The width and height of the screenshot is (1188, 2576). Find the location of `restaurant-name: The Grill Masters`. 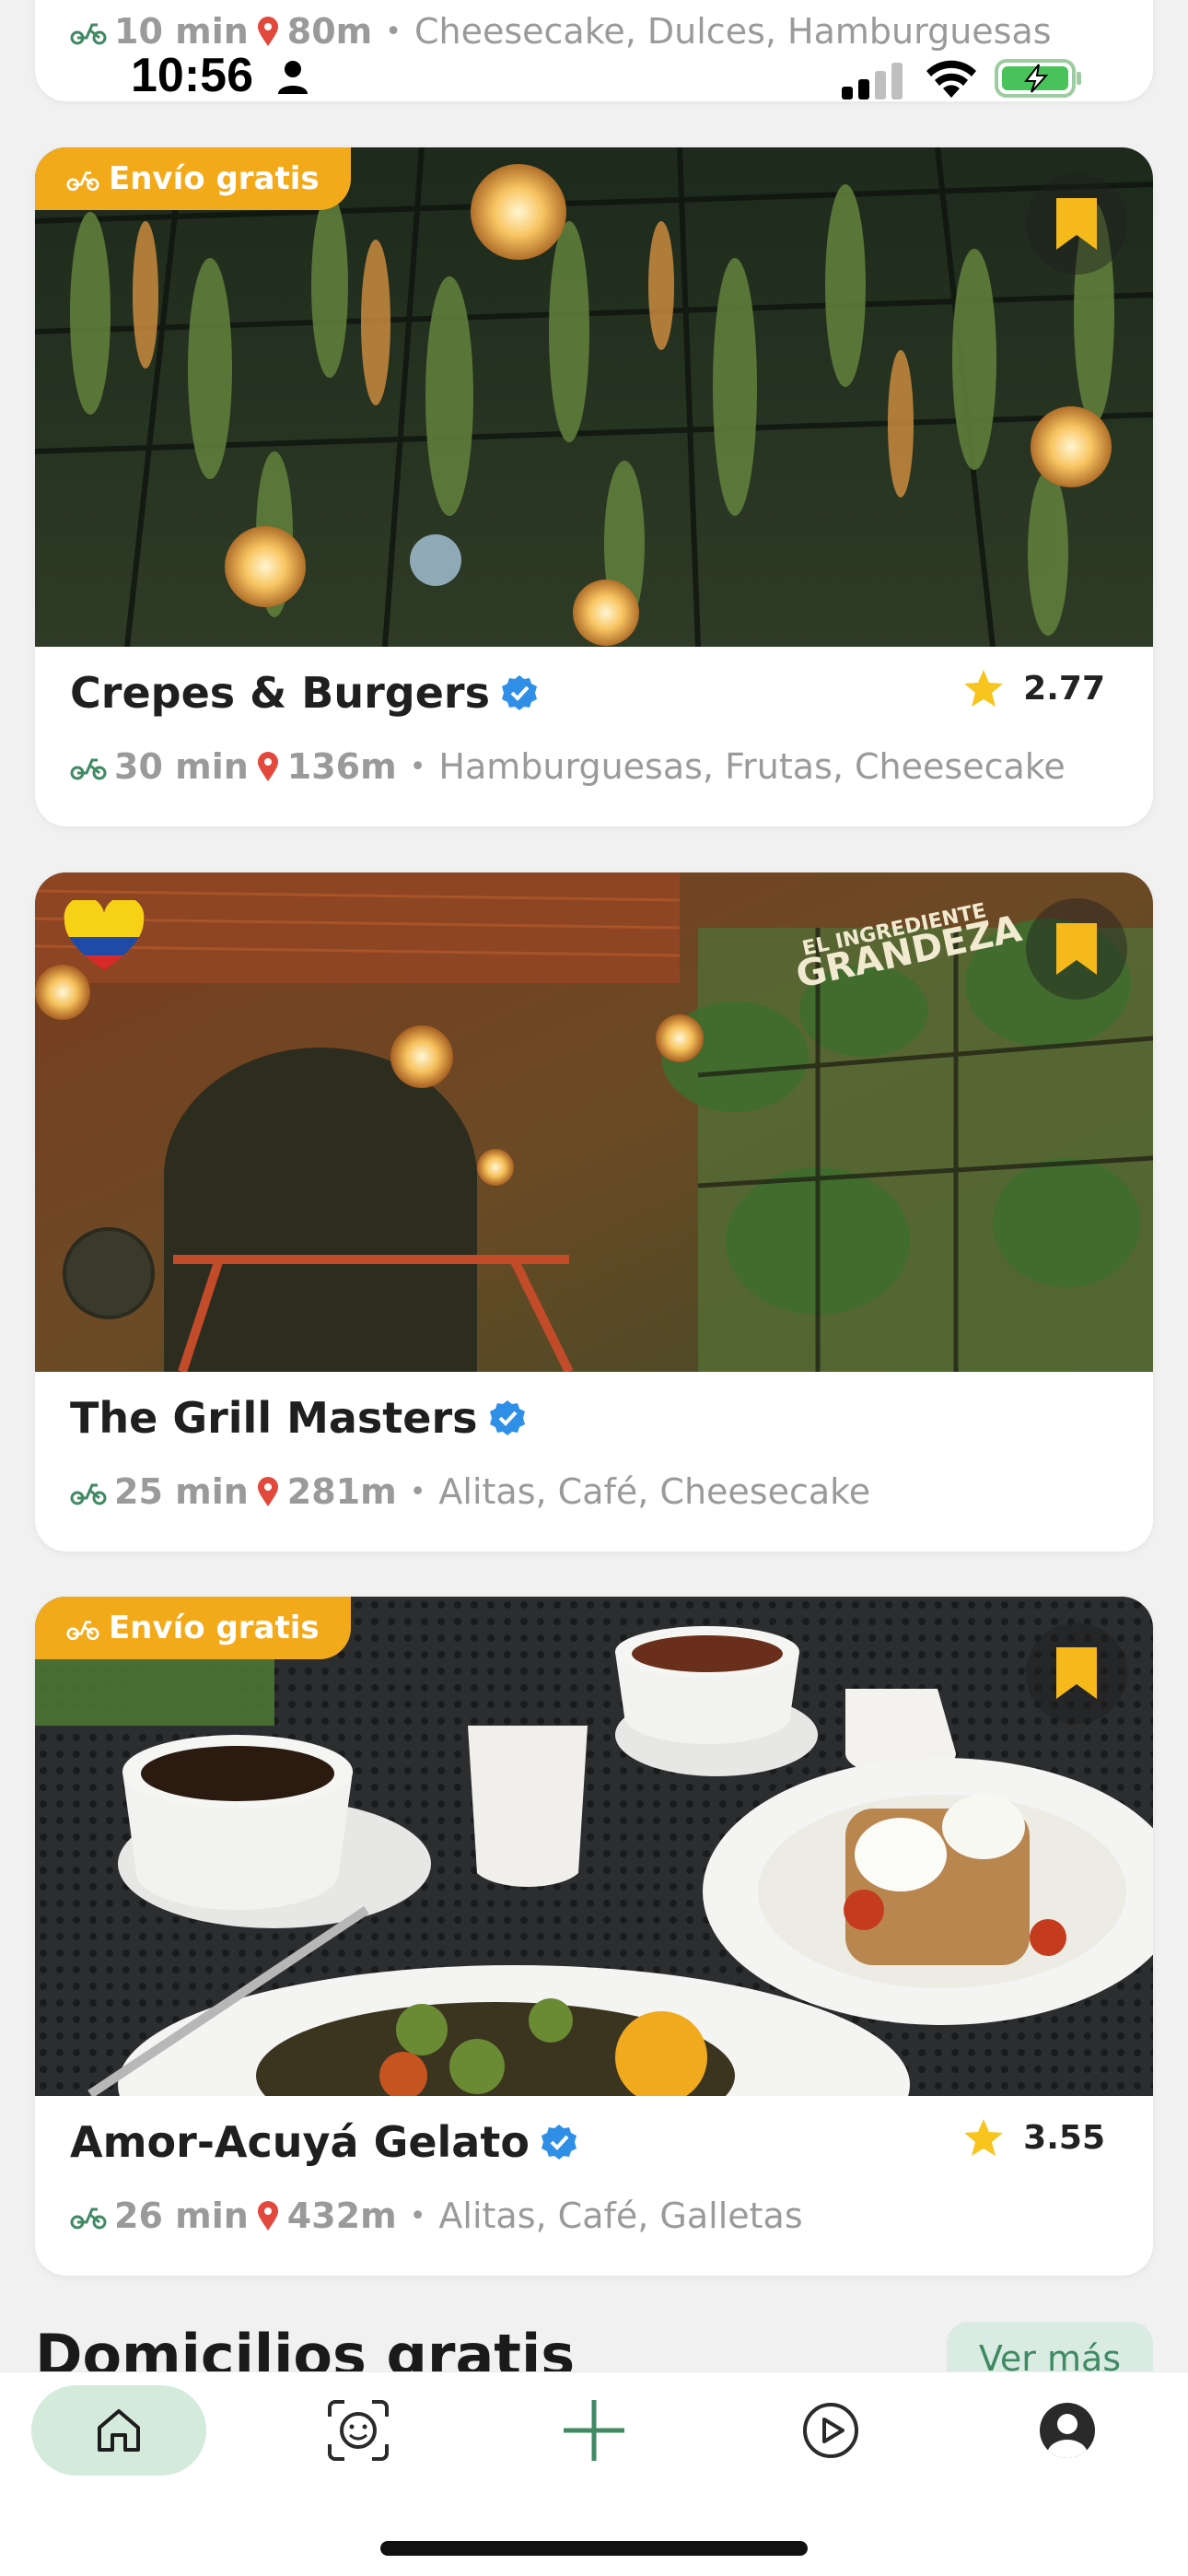

restaurant-name: The Grill Masters is located at coordinates (298, 1418).